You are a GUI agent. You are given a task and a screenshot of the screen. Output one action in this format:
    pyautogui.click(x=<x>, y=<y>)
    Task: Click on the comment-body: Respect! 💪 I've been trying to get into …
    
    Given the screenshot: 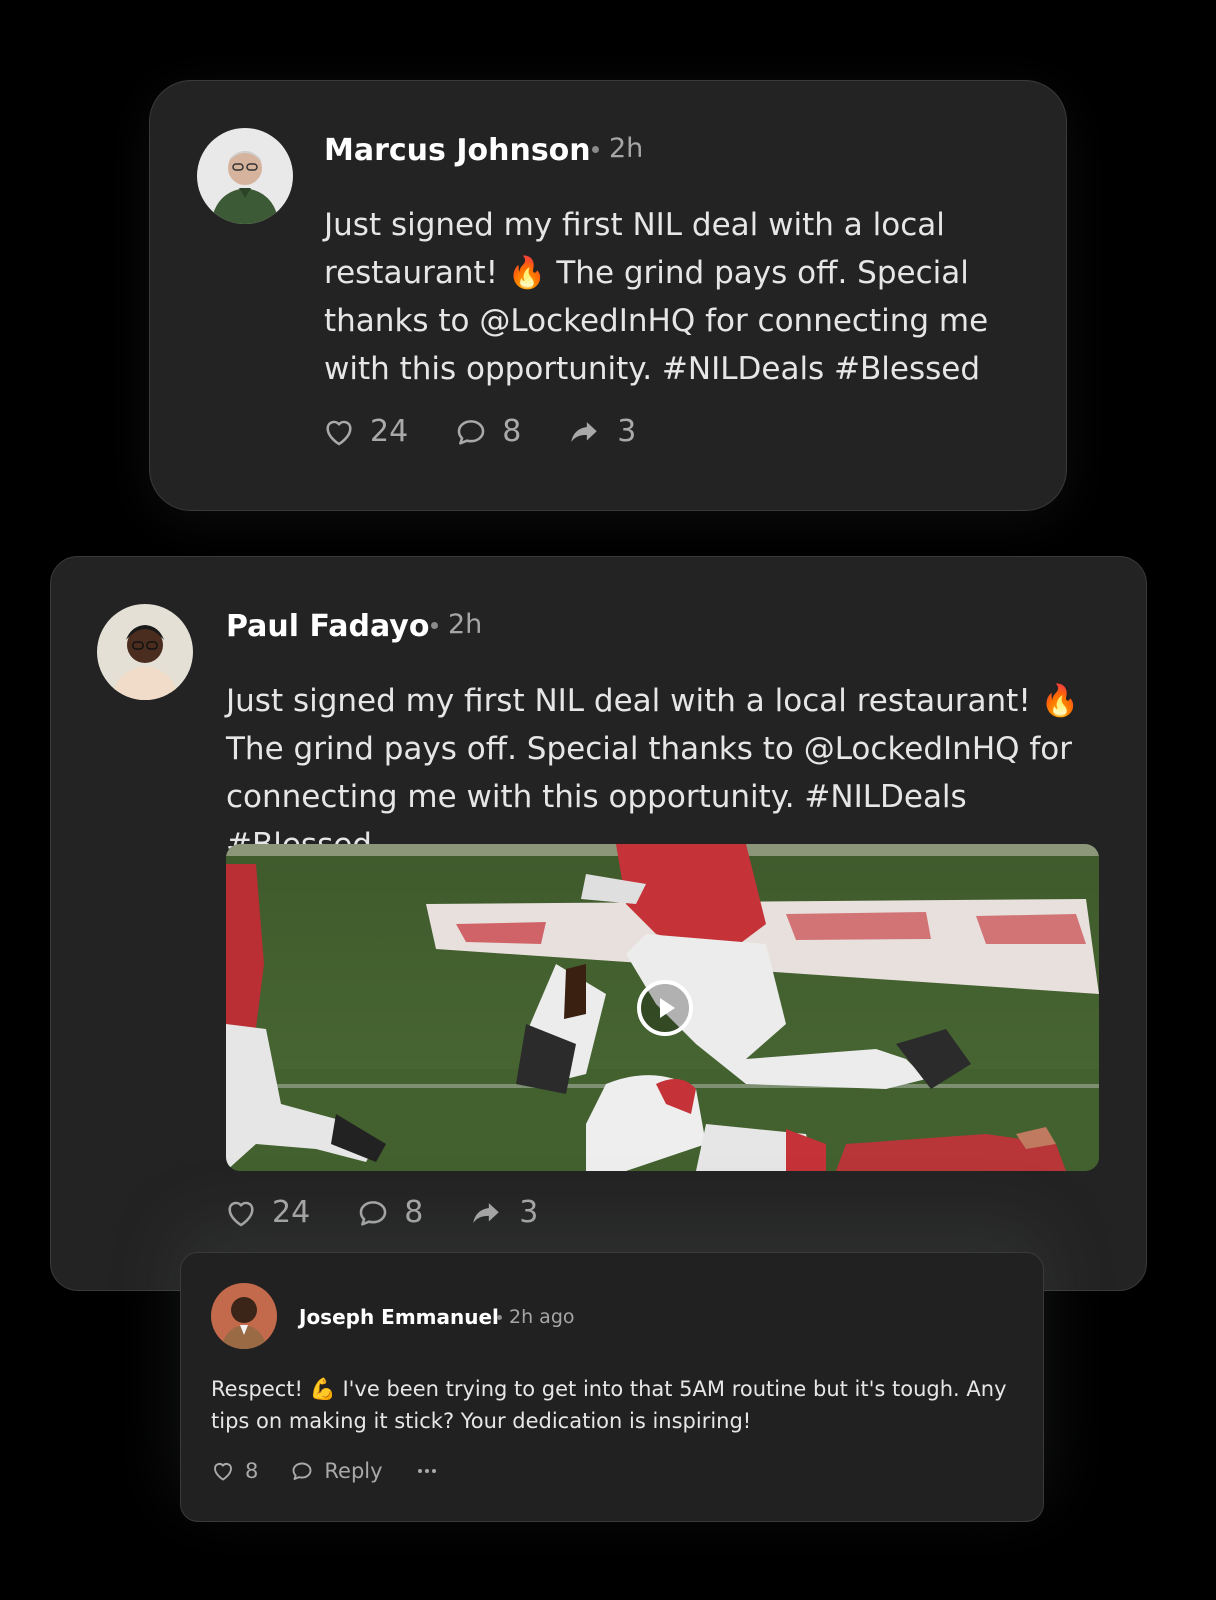 What is the action you would take?
    pyautogui.click(x=609, y=1405)
    